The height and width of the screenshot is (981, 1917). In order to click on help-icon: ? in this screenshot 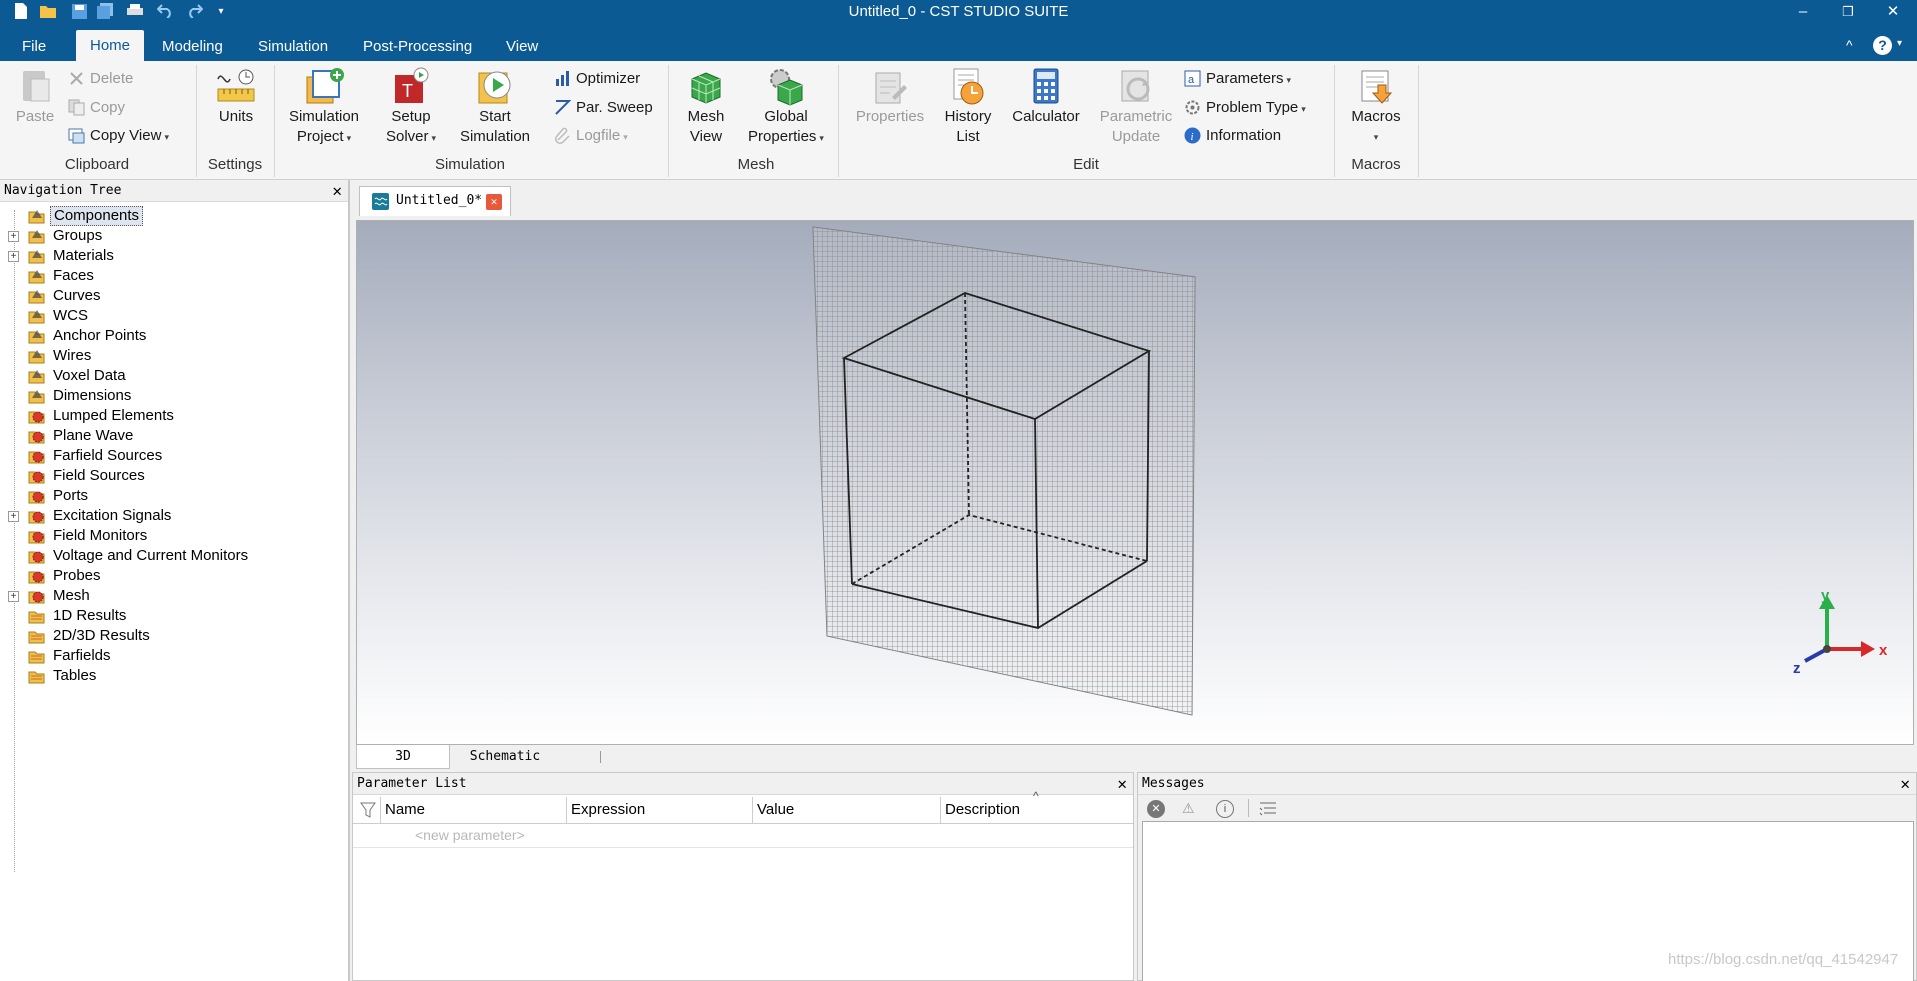, I will do `click(1882, 45)`.